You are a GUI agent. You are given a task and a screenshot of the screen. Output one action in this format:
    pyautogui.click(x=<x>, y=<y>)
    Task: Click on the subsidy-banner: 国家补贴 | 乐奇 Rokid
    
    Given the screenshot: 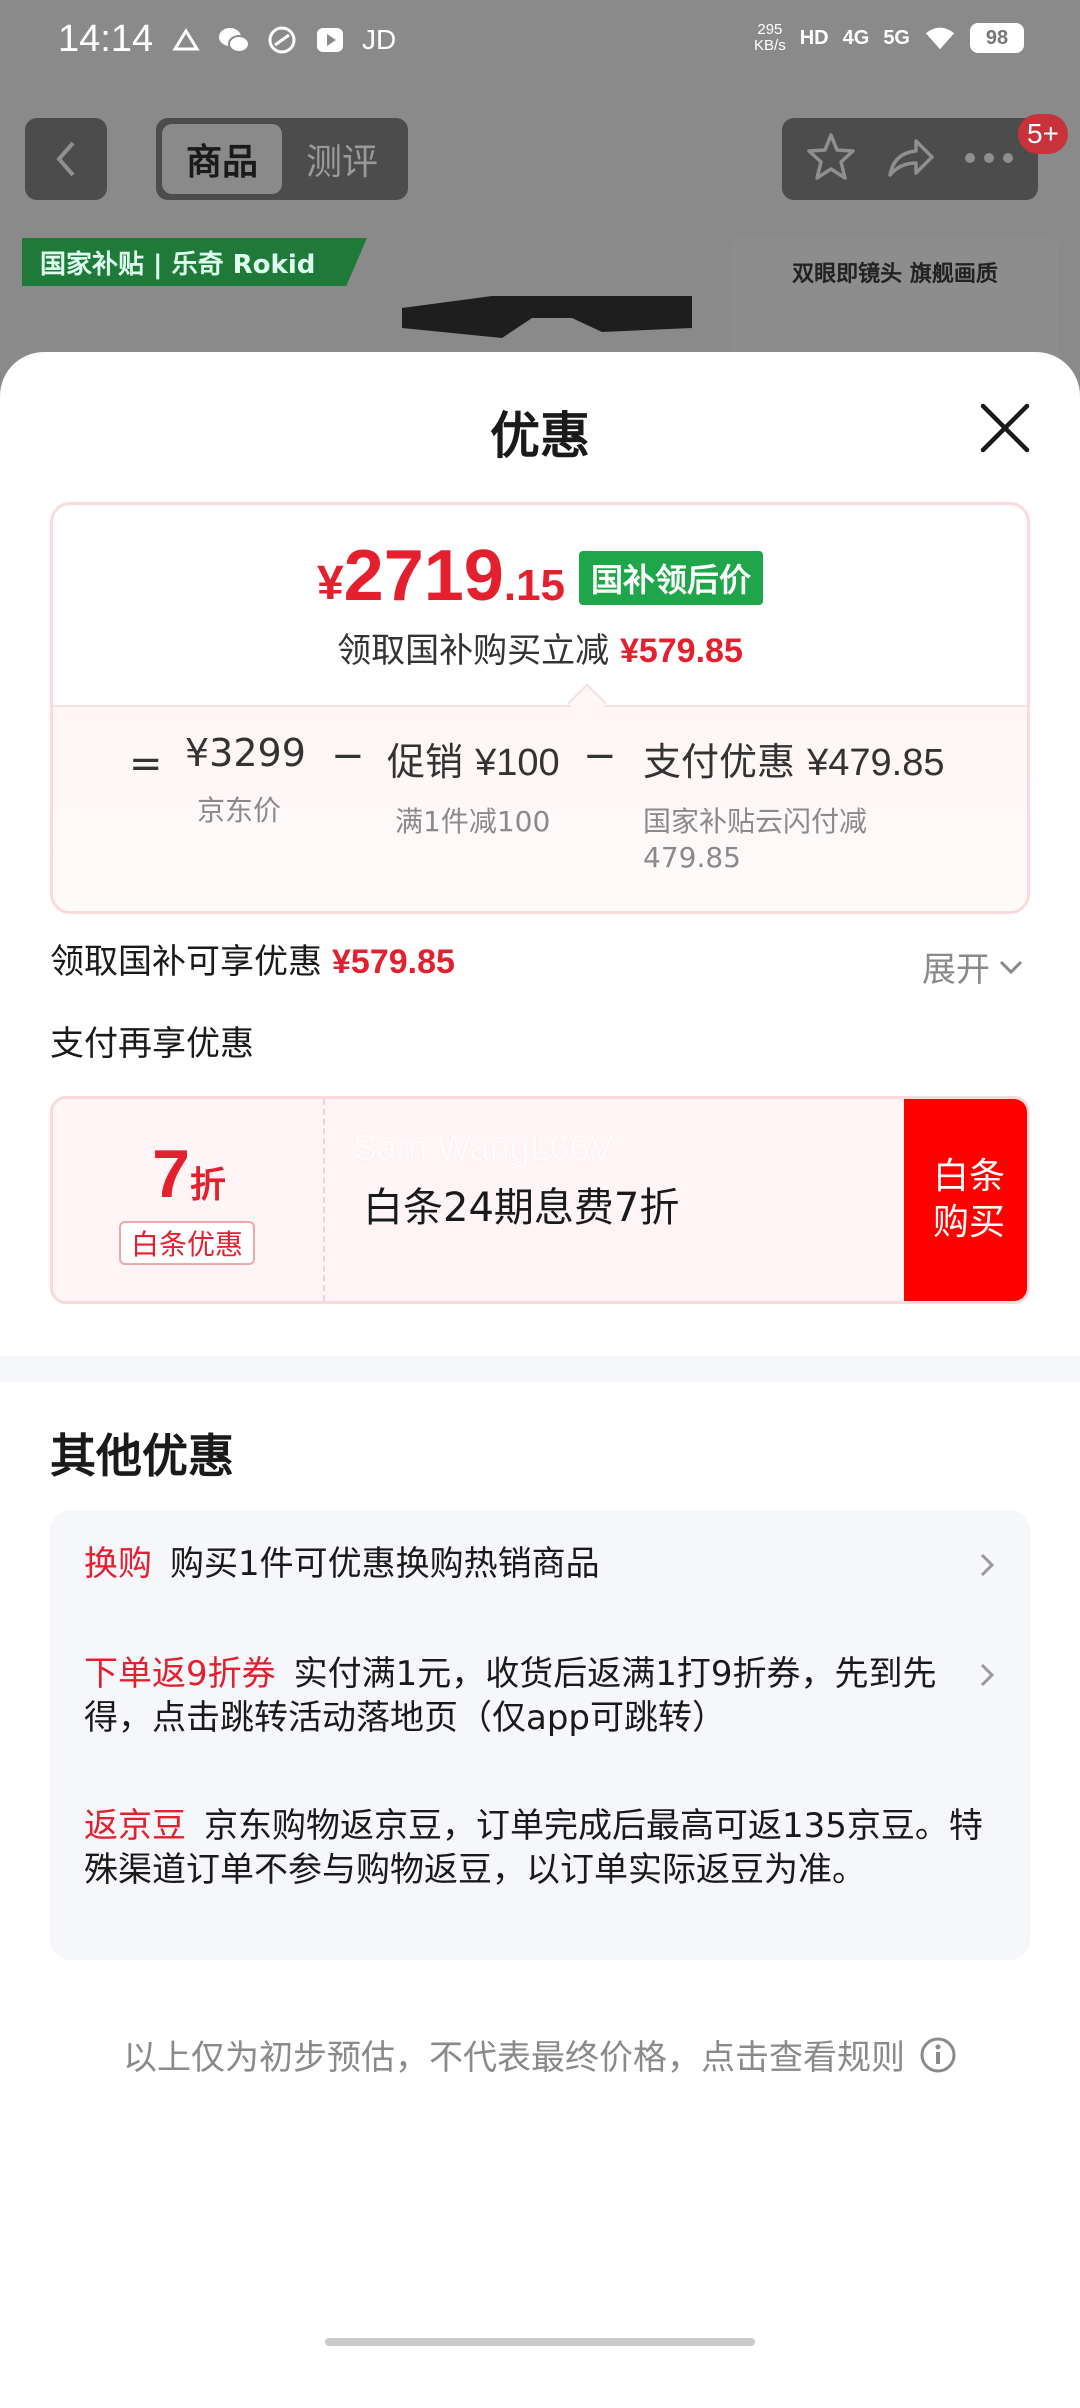 What is the action you would take?
    pyautogui.click(x=194, y=262)
    